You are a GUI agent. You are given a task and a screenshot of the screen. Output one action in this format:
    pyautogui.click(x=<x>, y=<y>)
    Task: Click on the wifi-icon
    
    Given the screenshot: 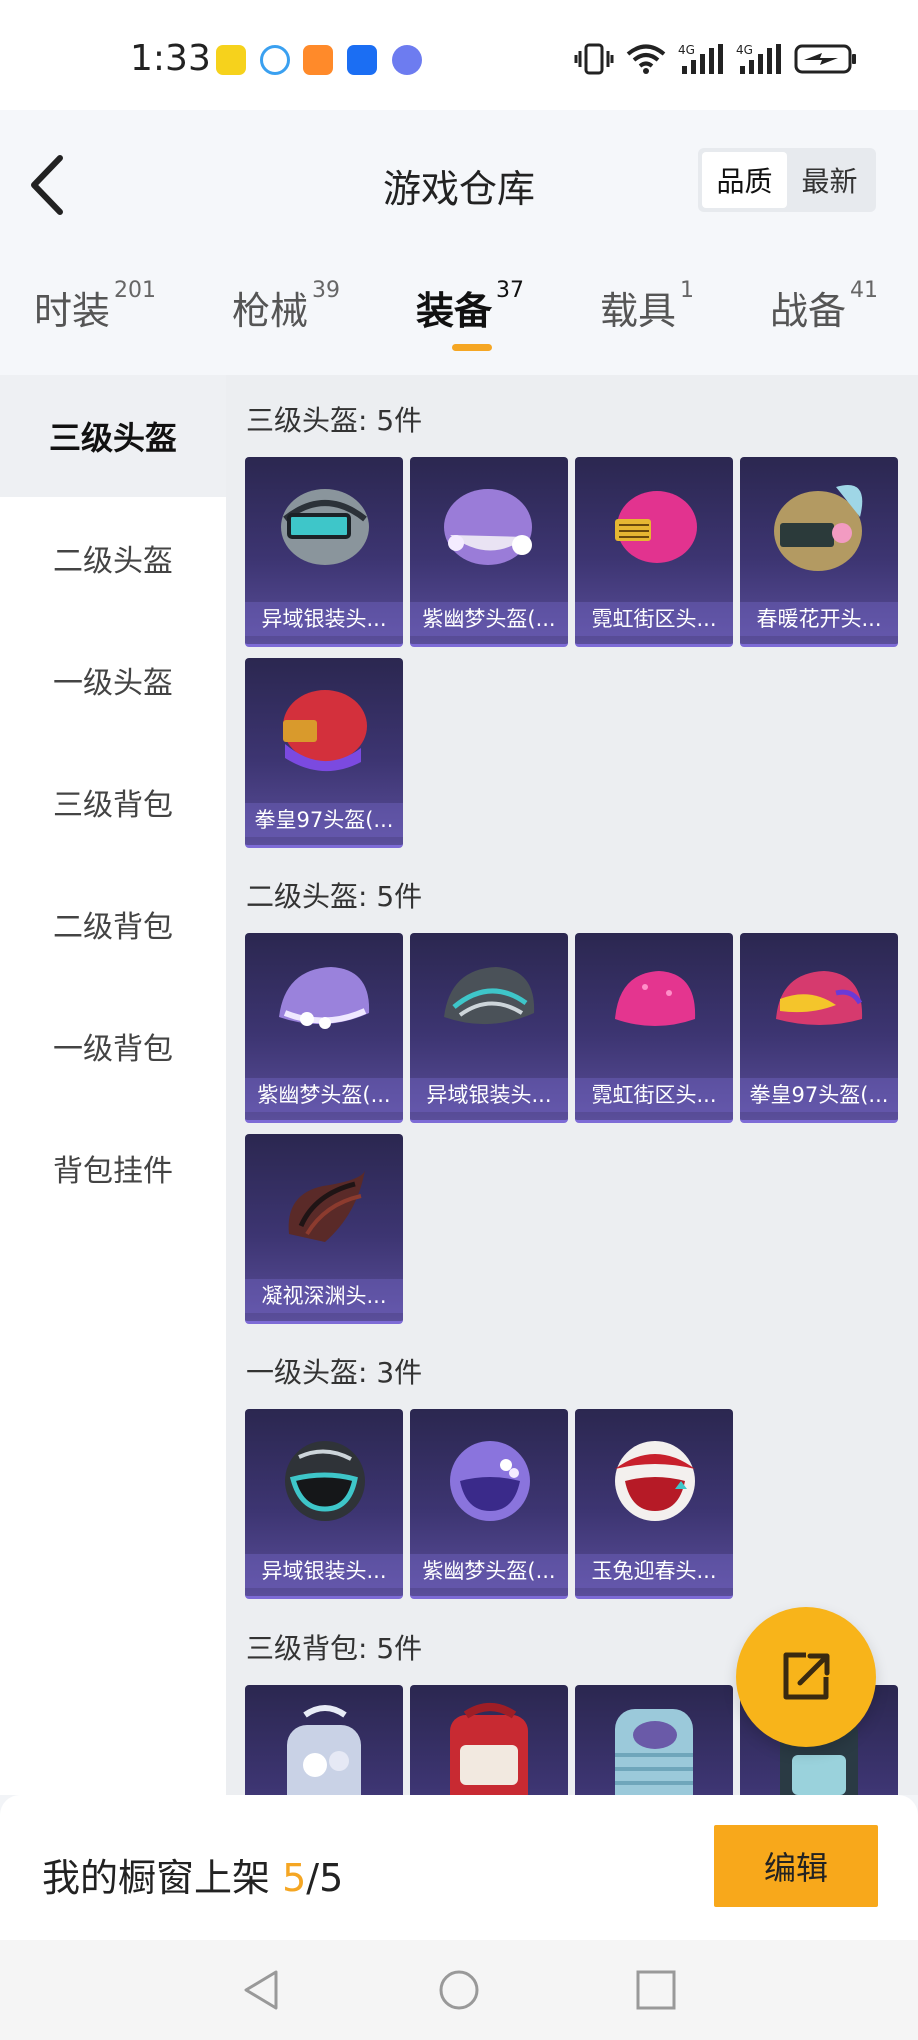 What is the action you would take?
    pyautogui.click(x=646, y=59)
    